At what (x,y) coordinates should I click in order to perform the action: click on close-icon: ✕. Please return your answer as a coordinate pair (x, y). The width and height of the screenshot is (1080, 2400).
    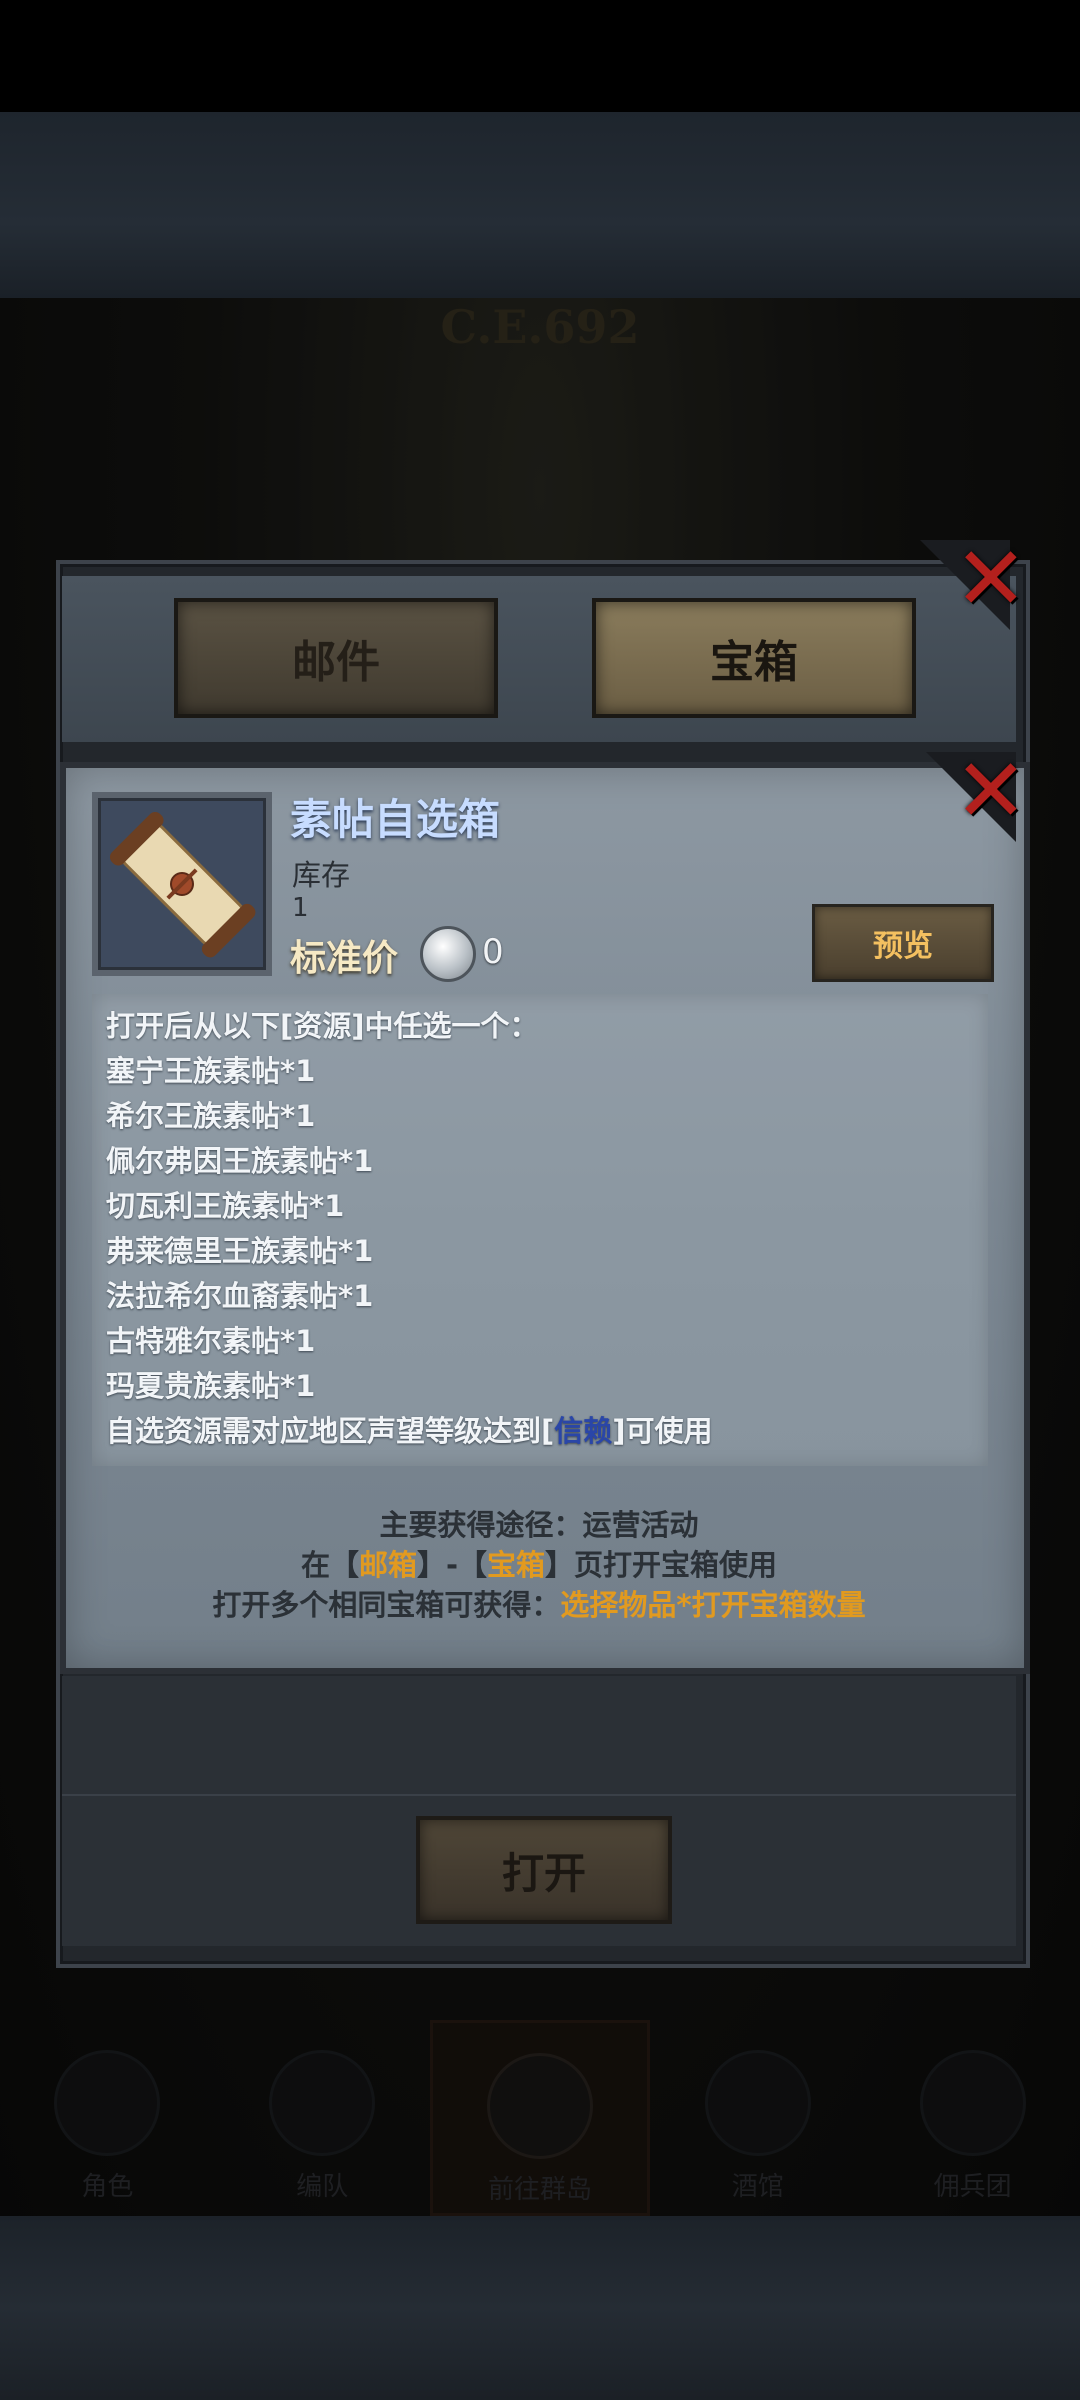
    Looking at the image, I should click on (991, 579).